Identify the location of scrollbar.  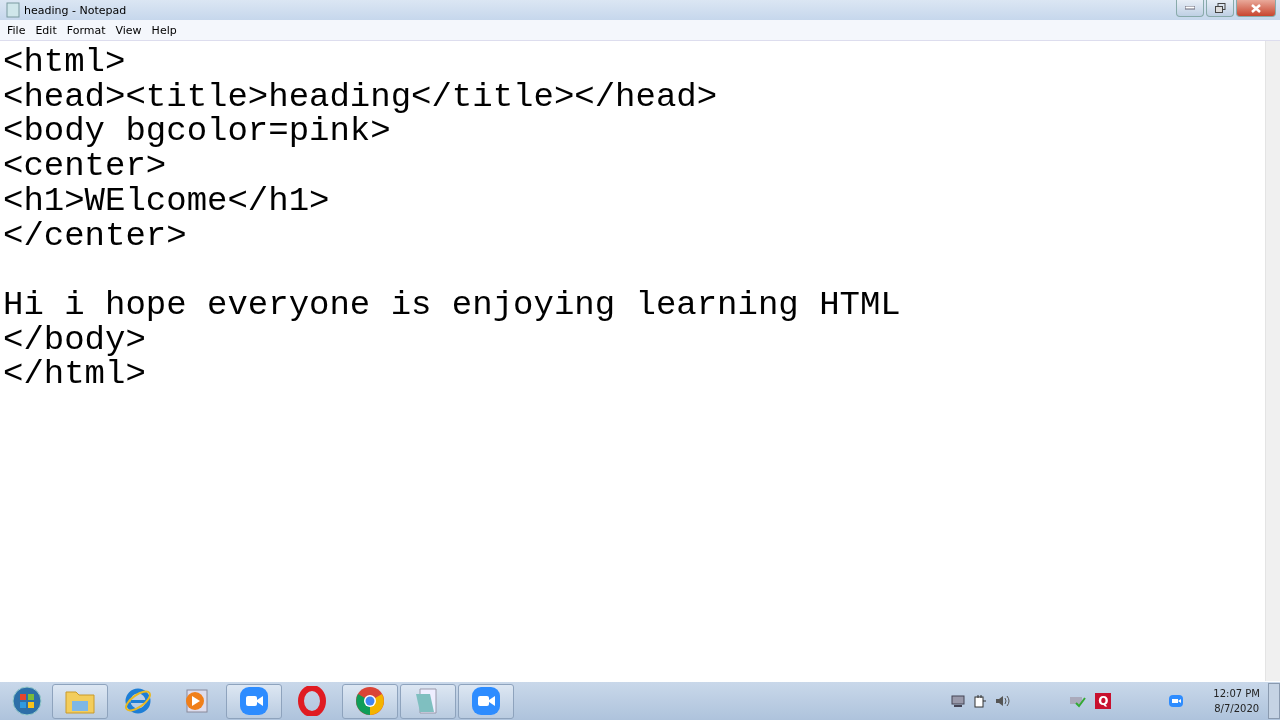
(1272, 361).